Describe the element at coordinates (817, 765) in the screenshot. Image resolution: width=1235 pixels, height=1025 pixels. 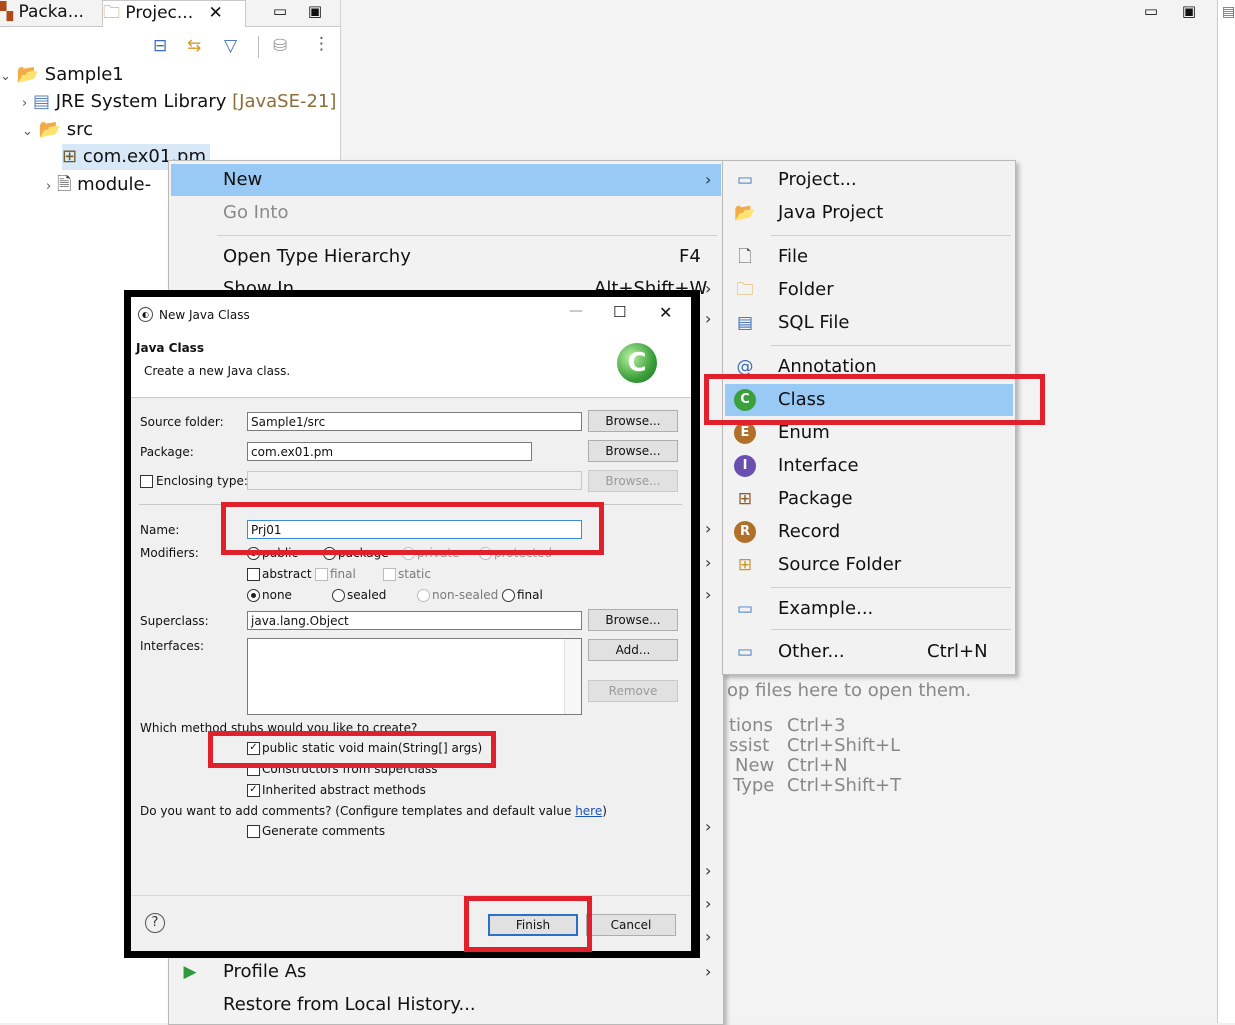
I see `hint-shortcut: Ctrl+N` at that location.